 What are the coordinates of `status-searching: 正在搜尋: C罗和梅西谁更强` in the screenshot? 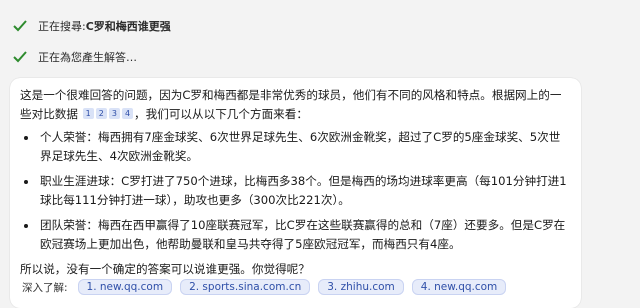 It's located at (91, 26).